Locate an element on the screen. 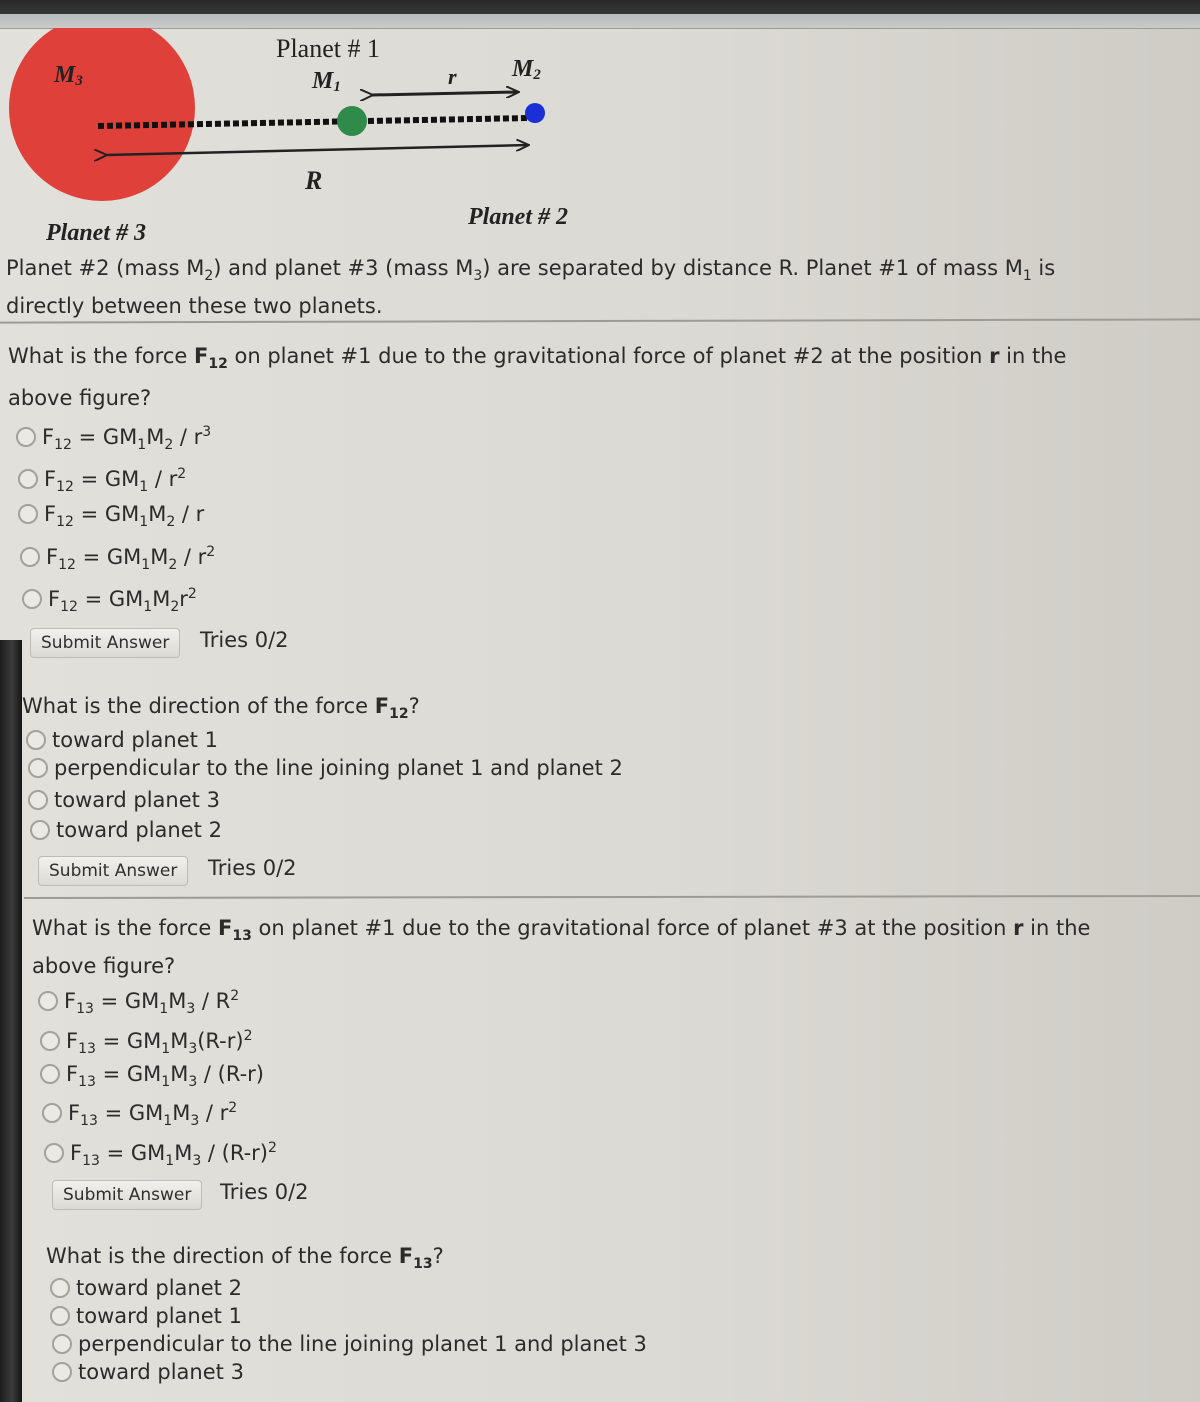  planet-2-circle is located at coordinates (535, 113).